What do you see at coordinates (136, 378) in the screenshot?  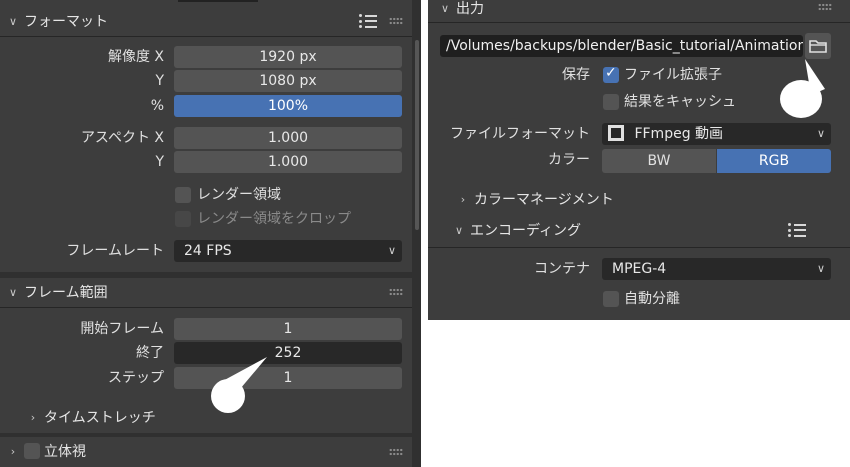 I see `frame-step-label: ステップ` at bounding box center [136, 378].